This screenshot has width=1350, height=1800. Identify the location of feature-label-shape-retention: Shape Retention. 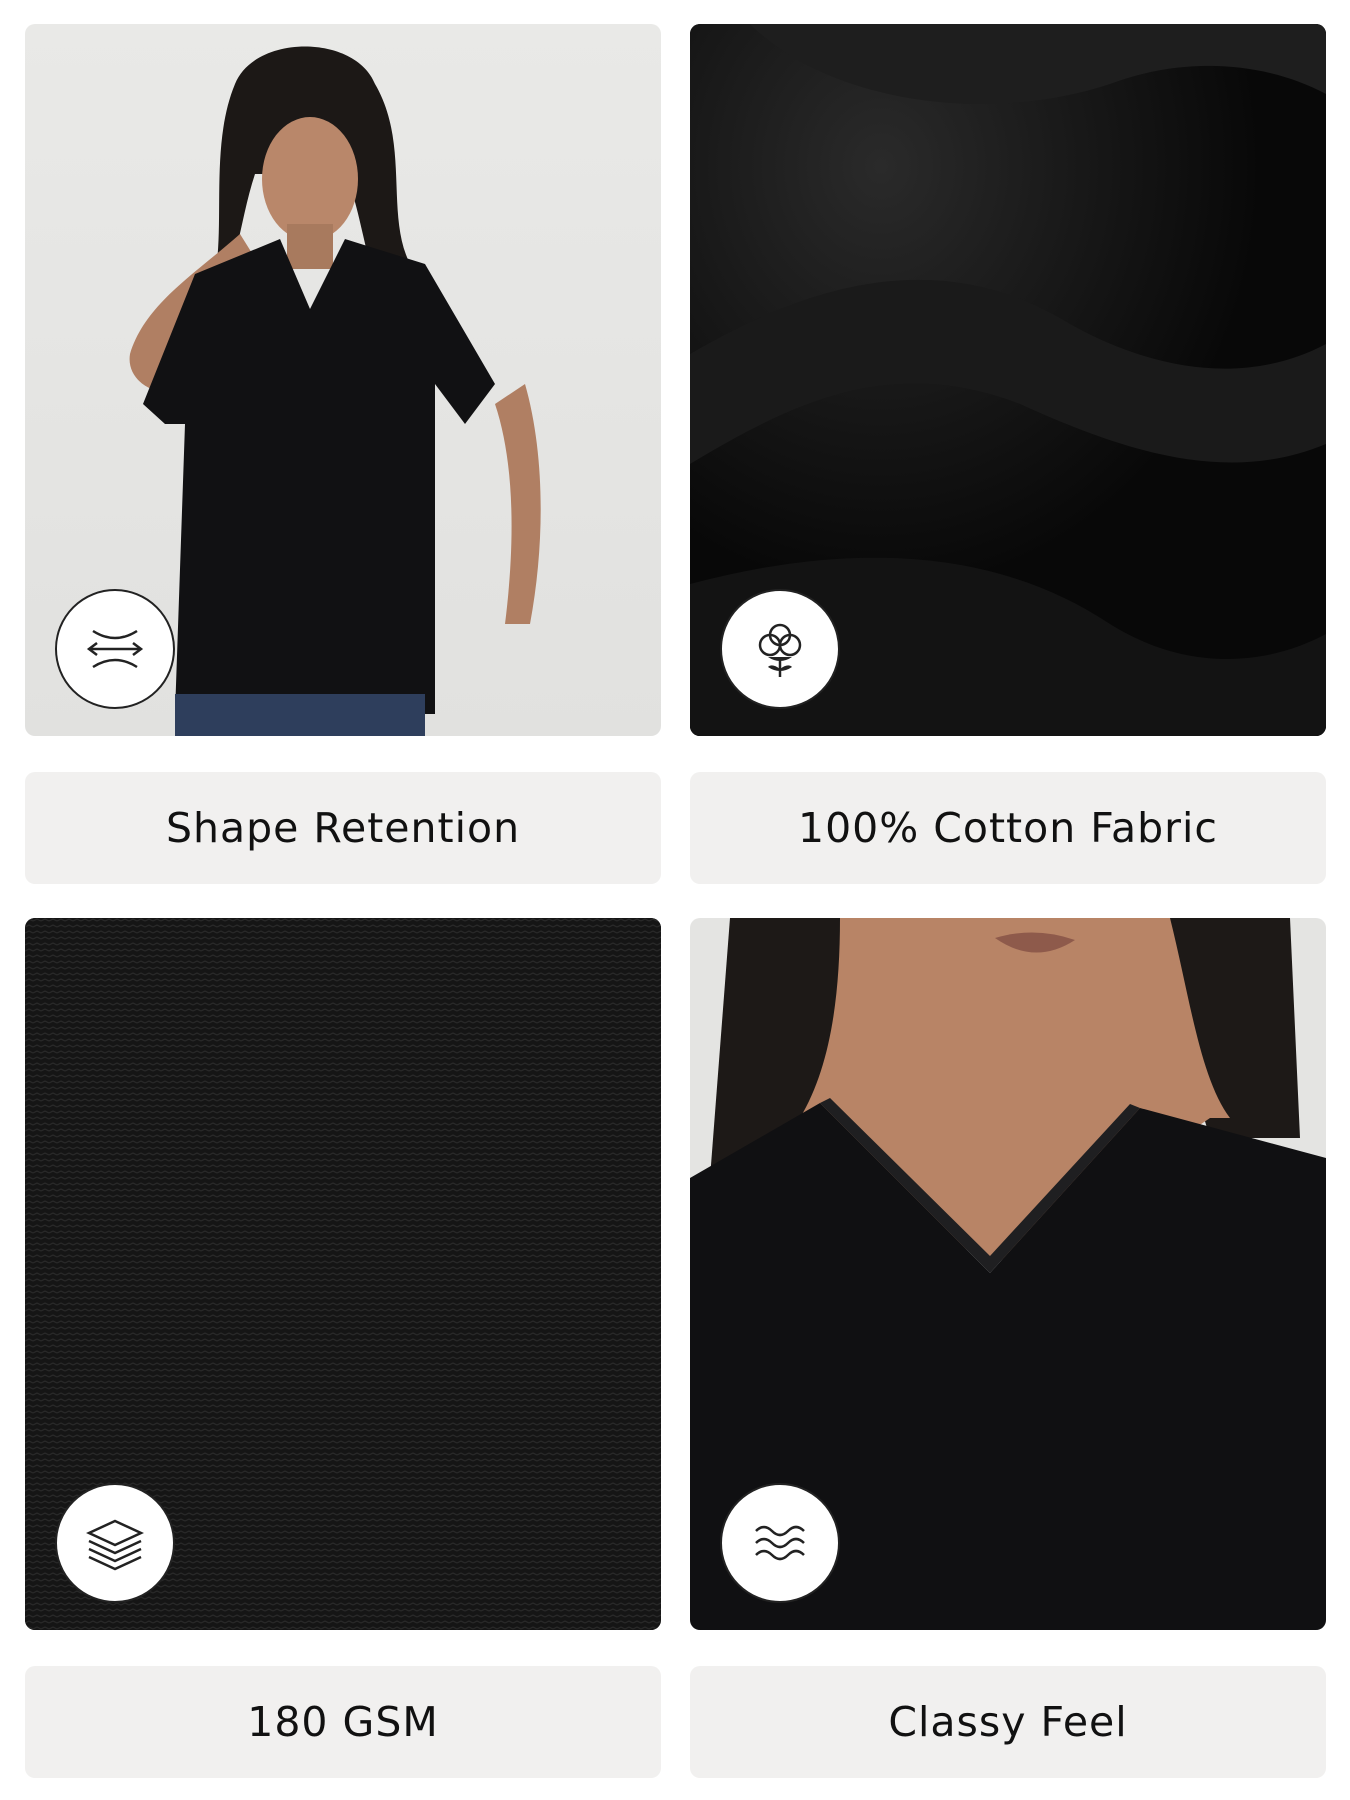
(343, 828).